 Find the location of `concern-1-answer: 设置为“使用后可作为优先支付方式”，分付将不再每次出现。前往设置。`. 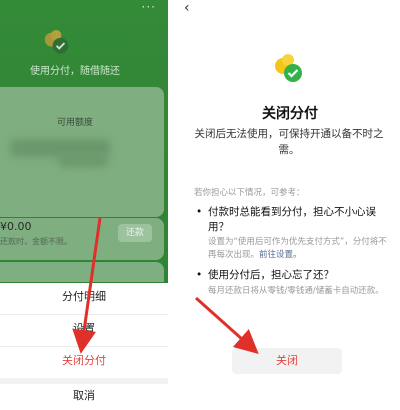

concern-1-answer: 设置为“使用后可作为优先支付方式”，分付将不再每次出现。前往设置。 is located at coordinates (298, 249).